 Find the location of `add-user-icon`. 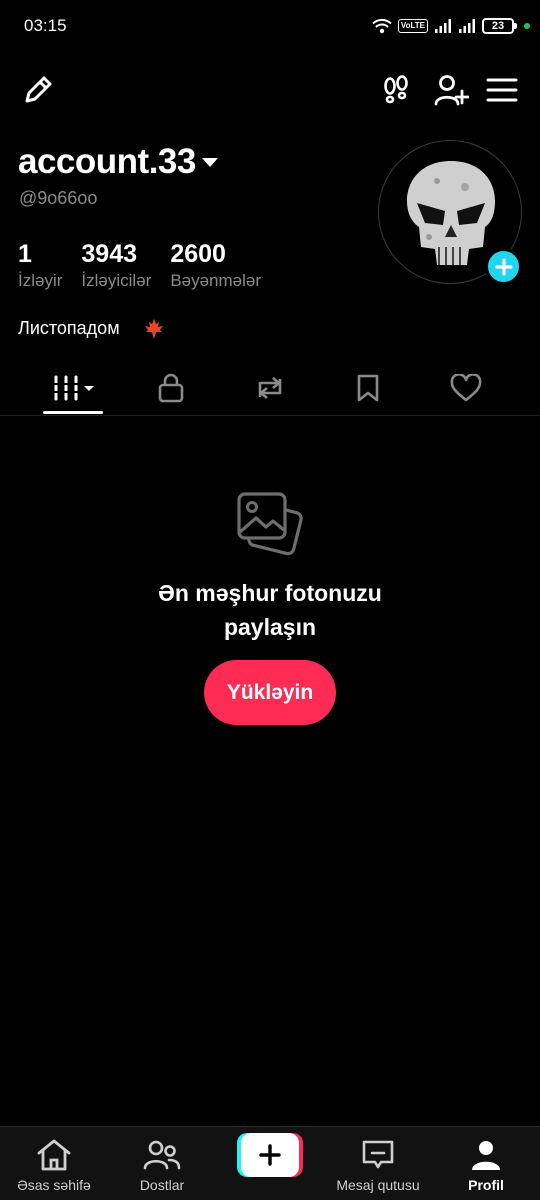

add-user-icon is located at coordinates (451, 90).